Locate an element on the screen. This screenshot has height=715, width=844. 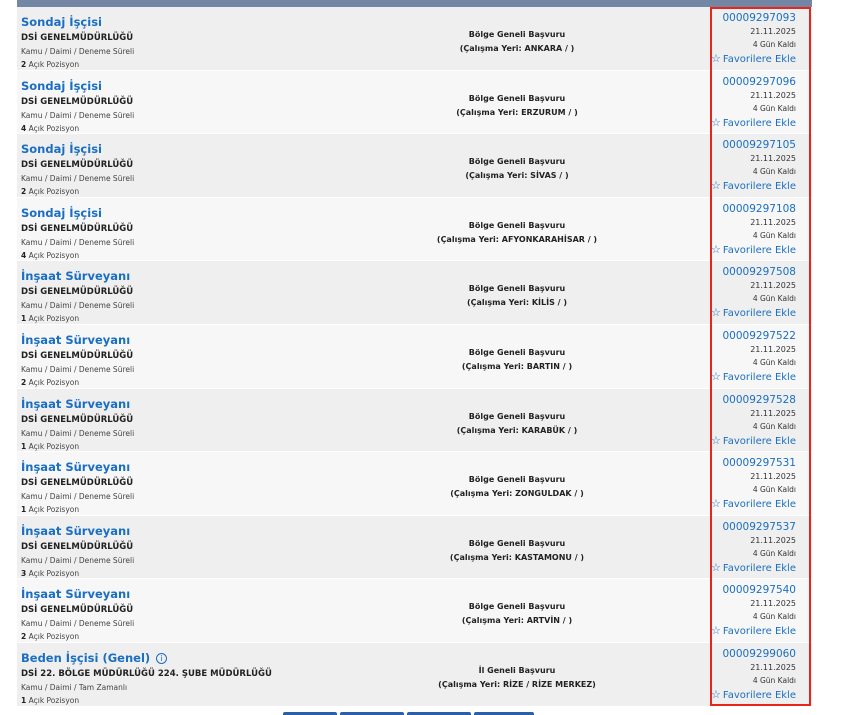
listing-number-link: 00009297093 is located at coordinates (736, 18).